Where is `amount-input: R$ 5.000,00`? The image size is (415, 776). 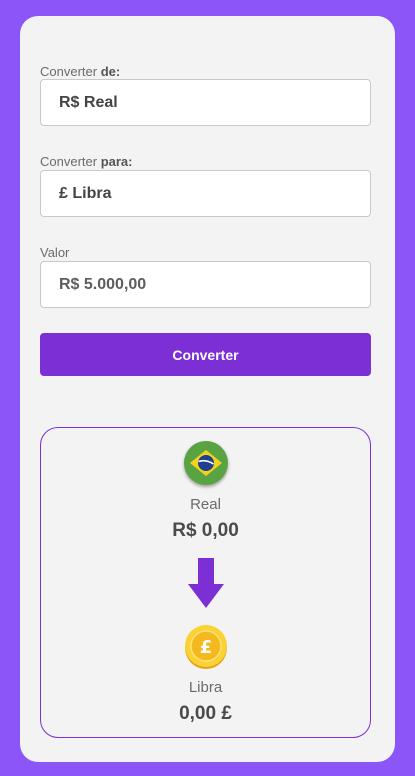
amount-input: R$ 5.000,00 is located at coordinates (205, 284).